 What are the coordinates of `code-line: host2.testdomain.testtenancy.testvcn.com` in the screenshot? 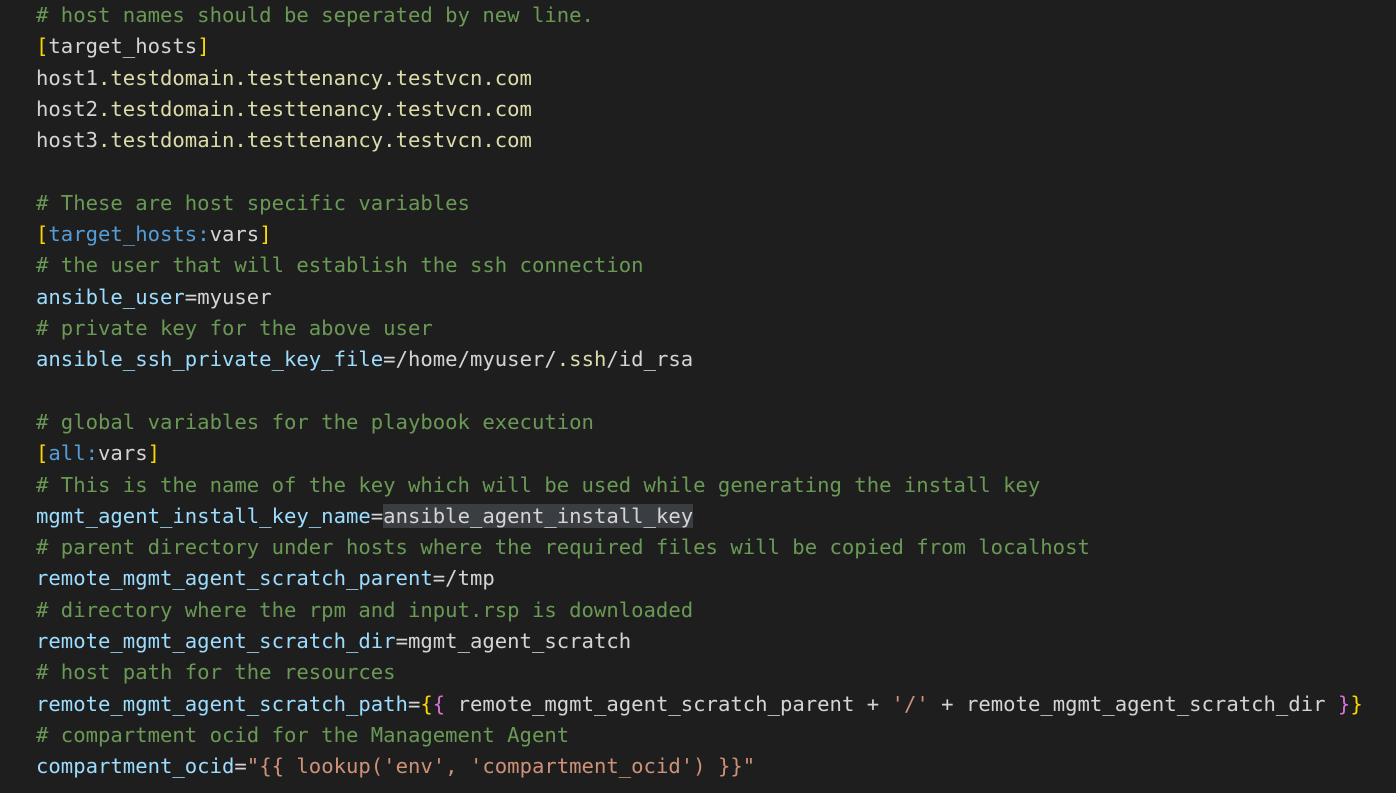 It's located at (284, 109).